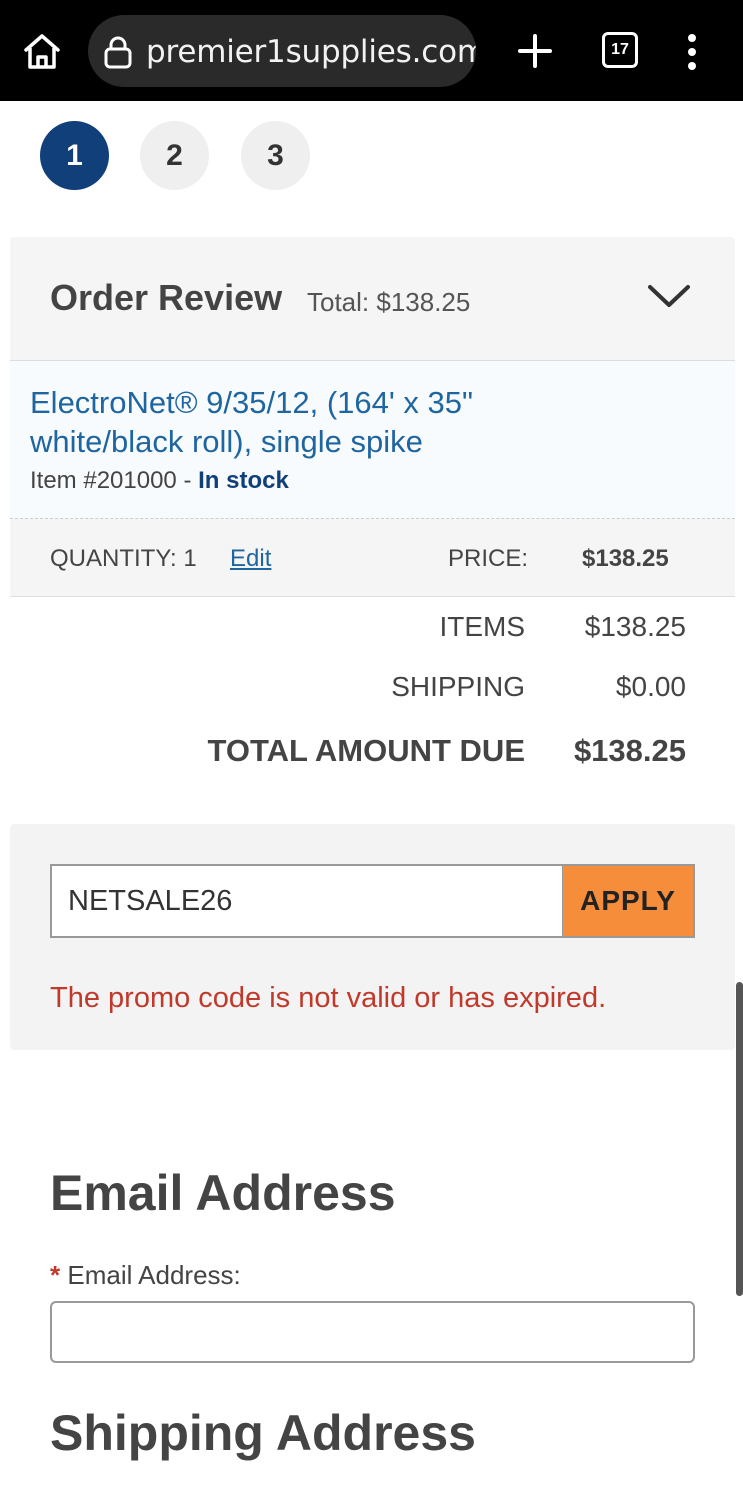  What do you see at coordinates (263, 1433) in the screenshot?
I see `shipping-section-title: Shipping Address` at bounding box center [263, 1433].